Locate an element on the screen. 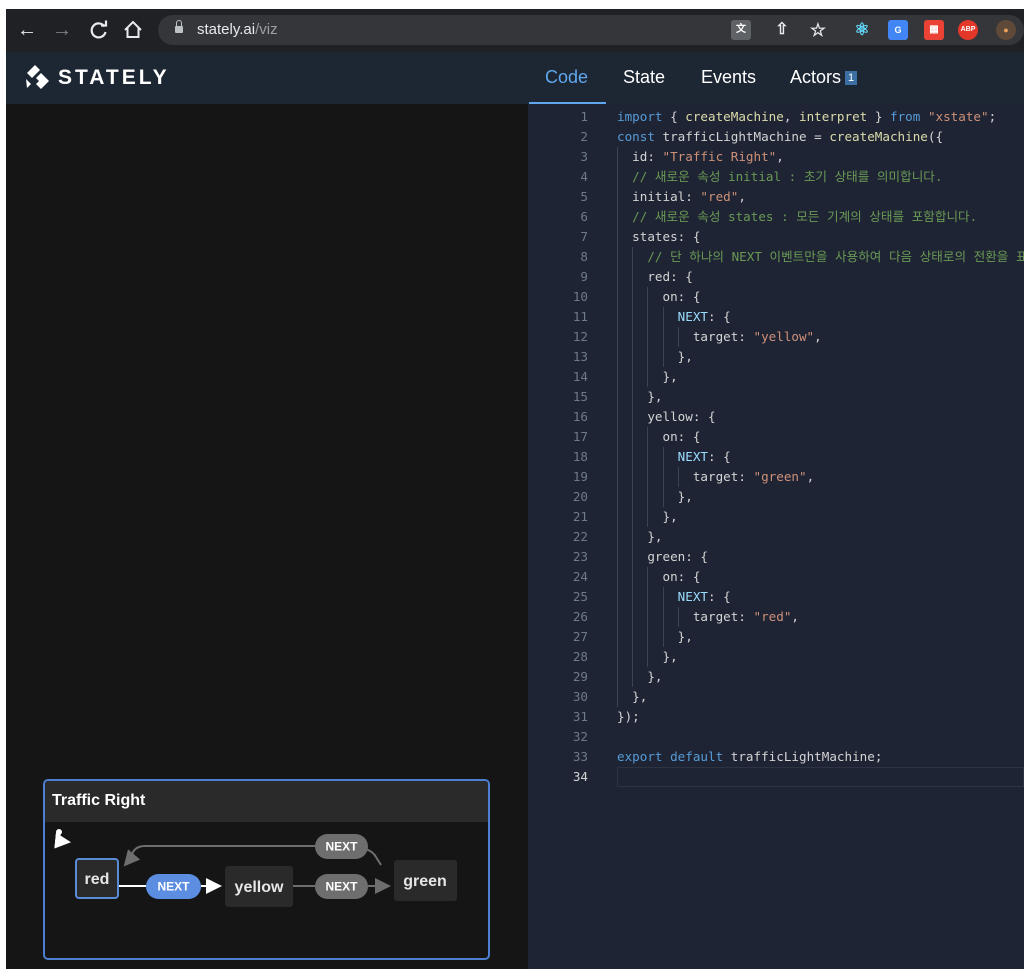  code-line: 21 }, is located at coordinates (776, 517).